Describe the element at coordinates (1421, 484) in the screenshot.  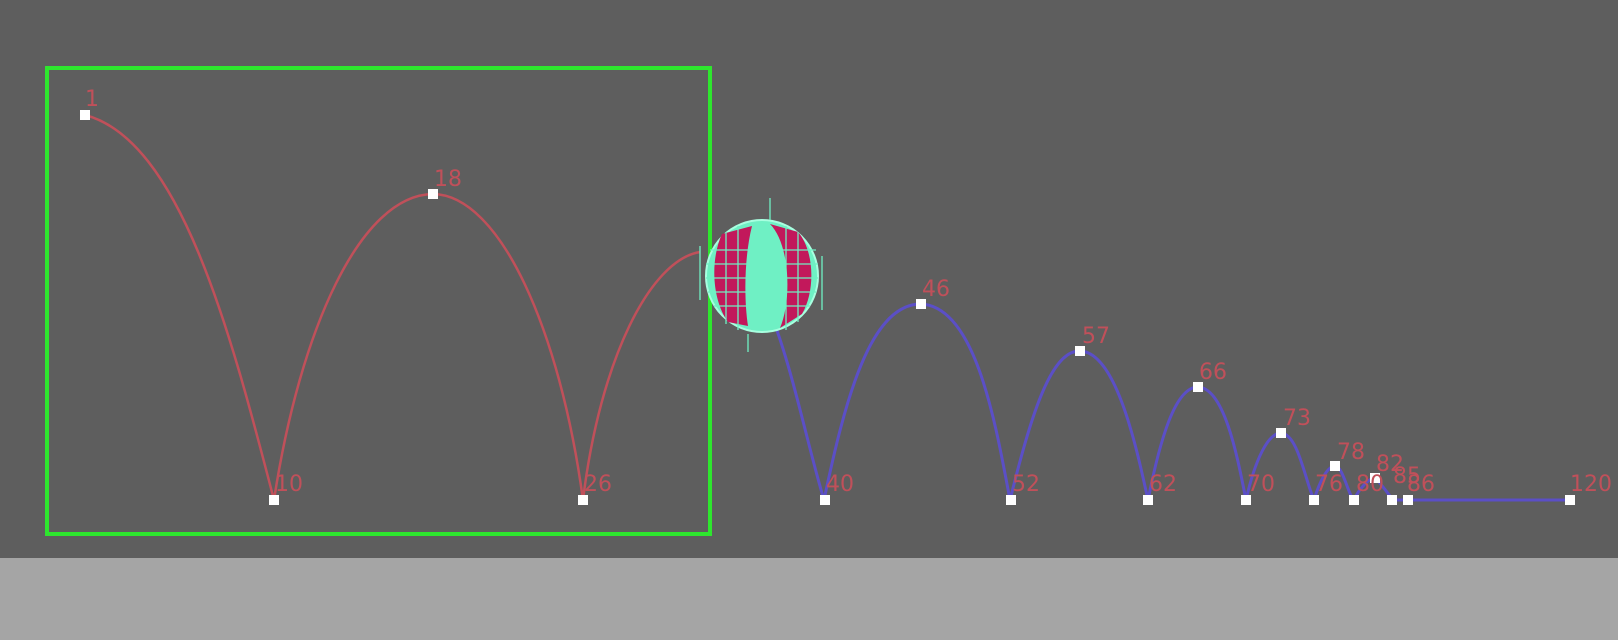
I see `frame-label-86: 86` at that location.